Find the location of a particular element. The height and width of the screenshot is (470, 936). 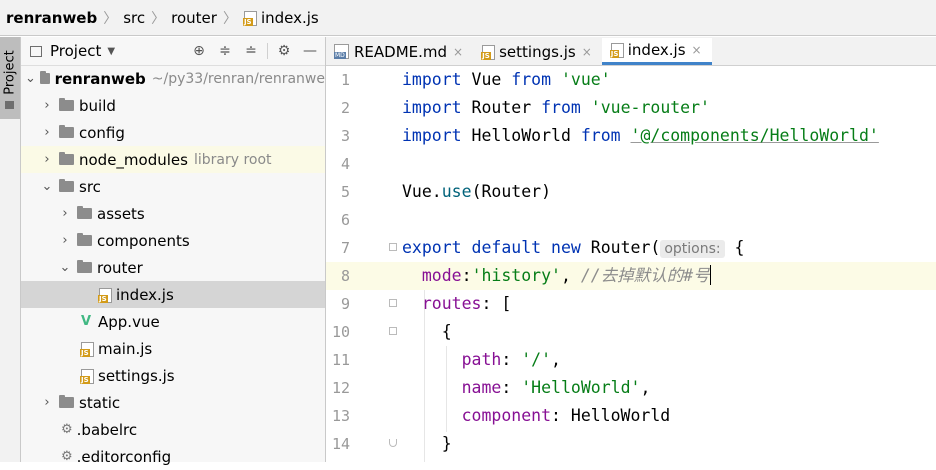

tree-item-label: .babelrc is located at coordinates (107, 429).